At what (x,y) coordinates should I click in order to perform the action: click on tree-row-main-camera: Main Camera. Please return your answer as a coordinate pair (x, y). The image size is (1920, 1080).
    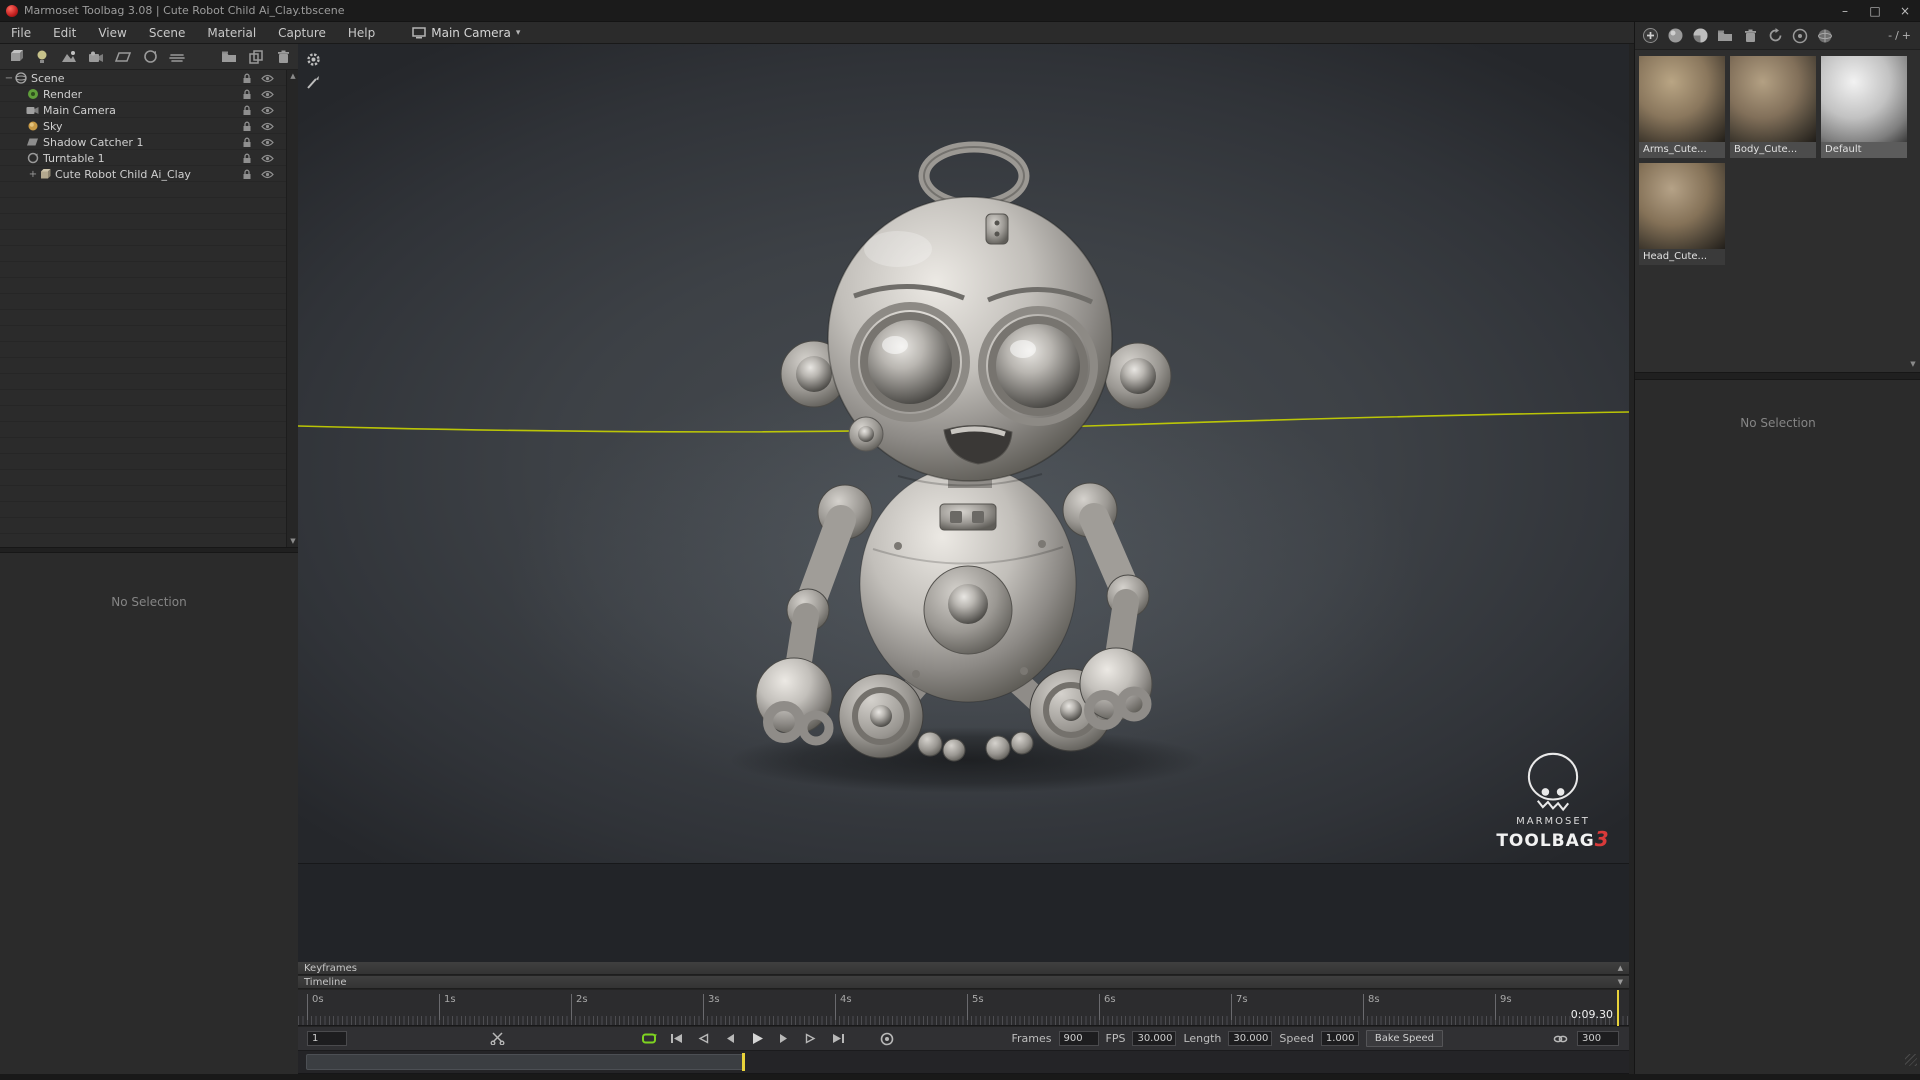
    Looking at the image, I should click on (143, 110).